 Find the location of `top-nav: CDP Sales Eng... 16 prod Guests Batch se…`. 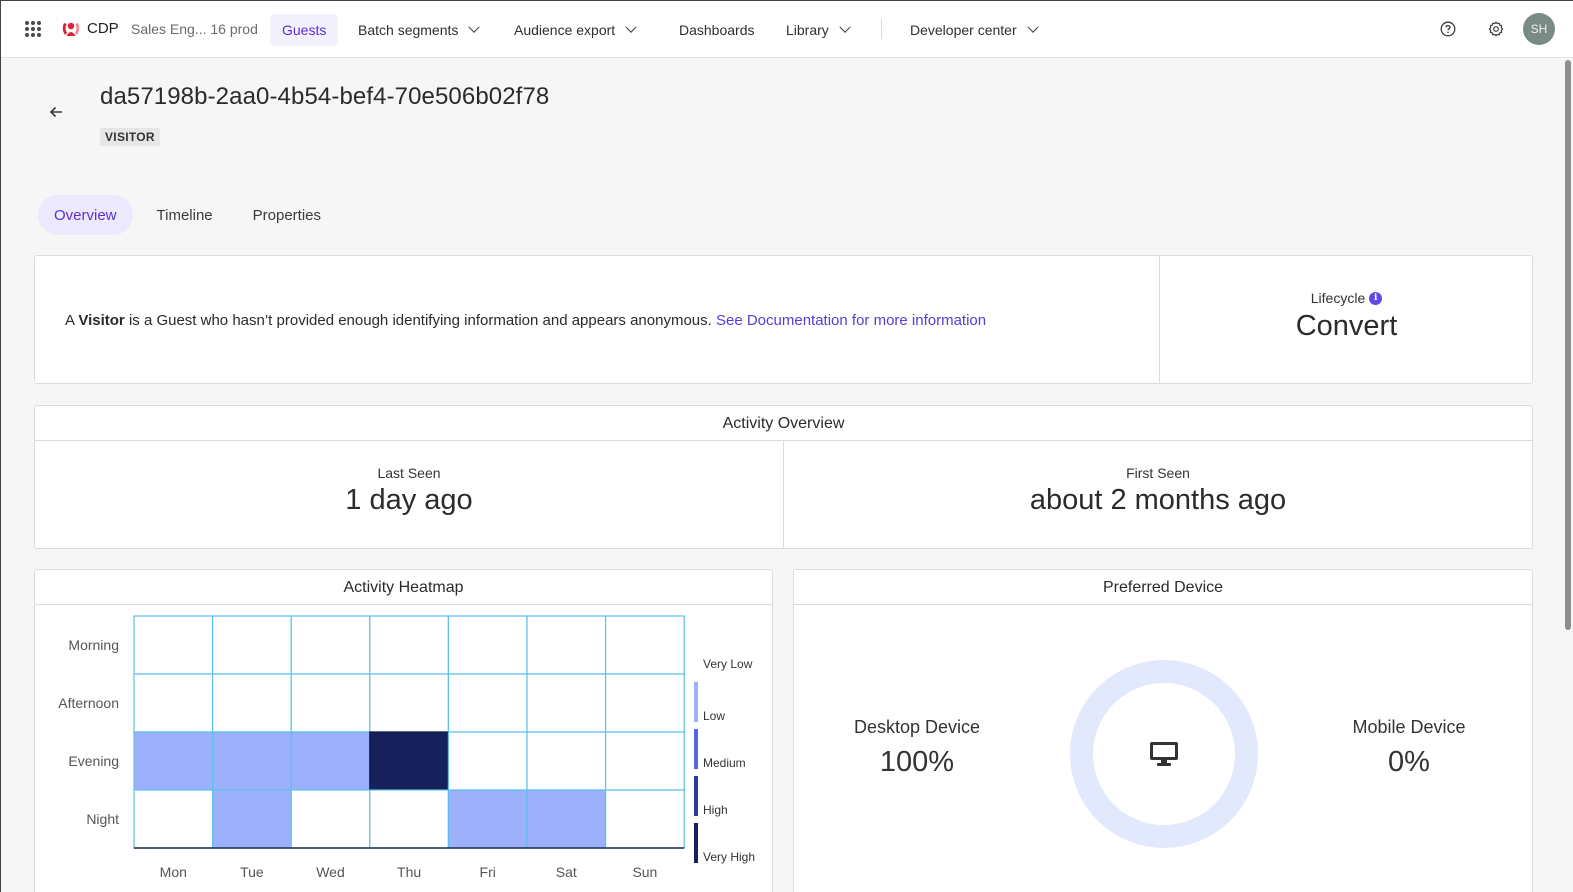

top-nav: CDP Sales Eng... 16 prod Guests Batch se… is located at coordinates (787, 29).